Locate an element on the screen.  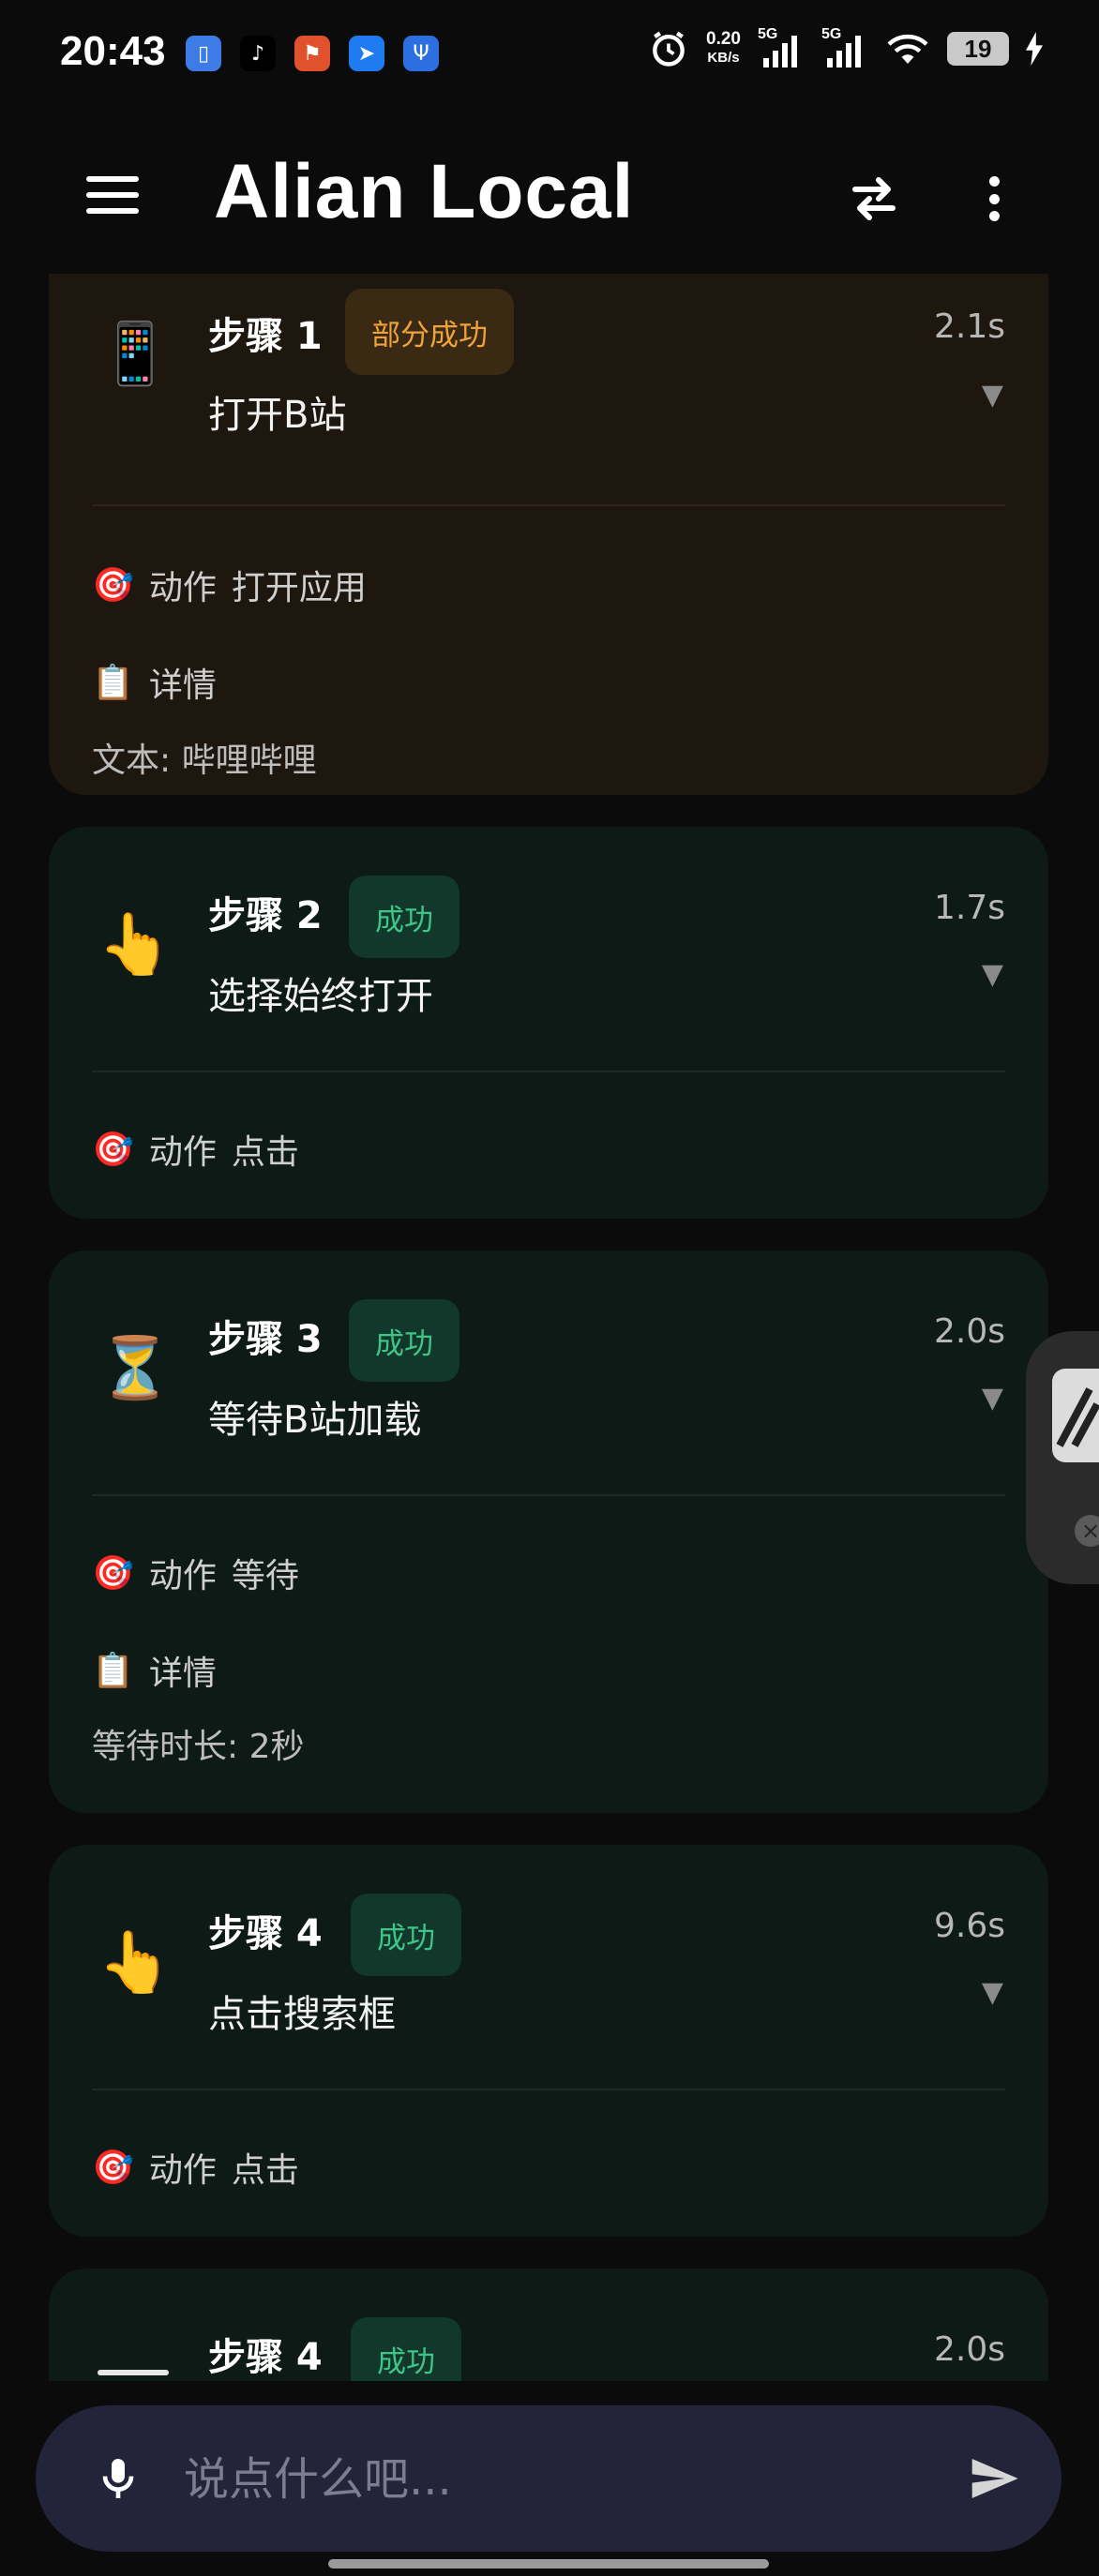
step-description: 点击搜索框 is located at coordinates (302, 2014).